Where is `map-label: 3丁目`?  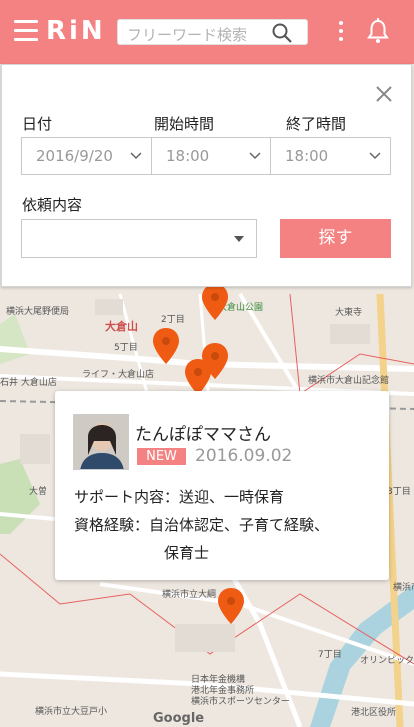
map-label: 3丁目 is located at coordinates (399, 492).